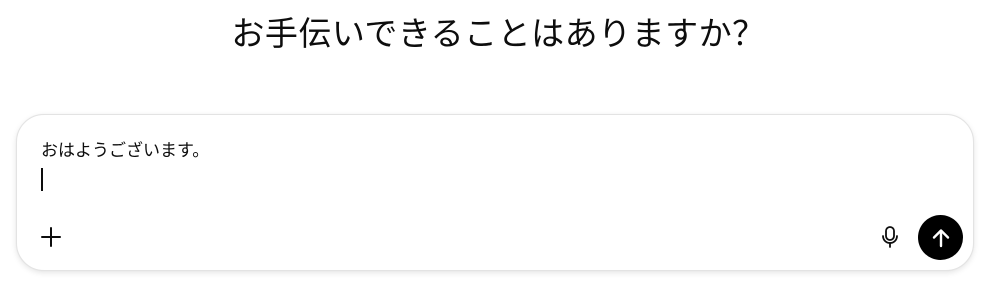 This screenshot has width=997, height=287. I want to click on voice-input-button, so click(890, 237).